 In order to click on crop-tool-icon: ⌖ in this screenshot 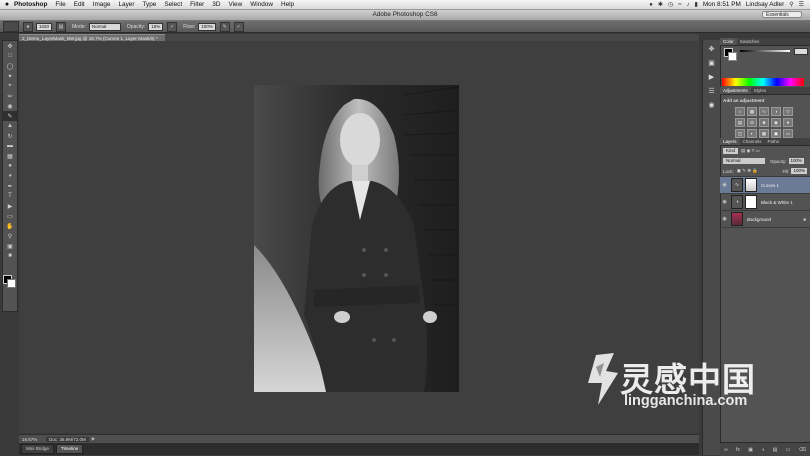, I will do `click(10, 86)`.